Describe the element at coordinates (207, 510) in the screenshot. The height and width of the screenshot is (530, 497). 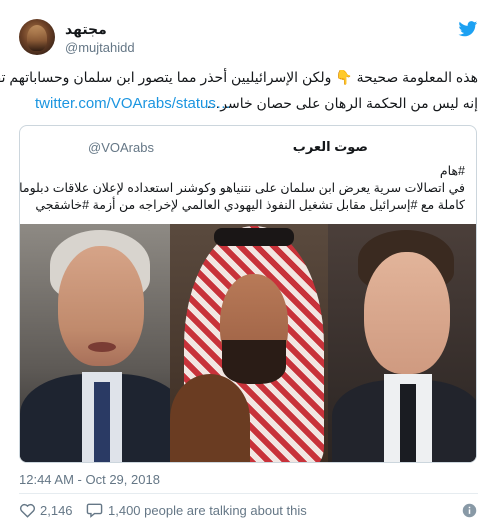
I see `talking-about-count: 1,400 people are talking about this` at that location.